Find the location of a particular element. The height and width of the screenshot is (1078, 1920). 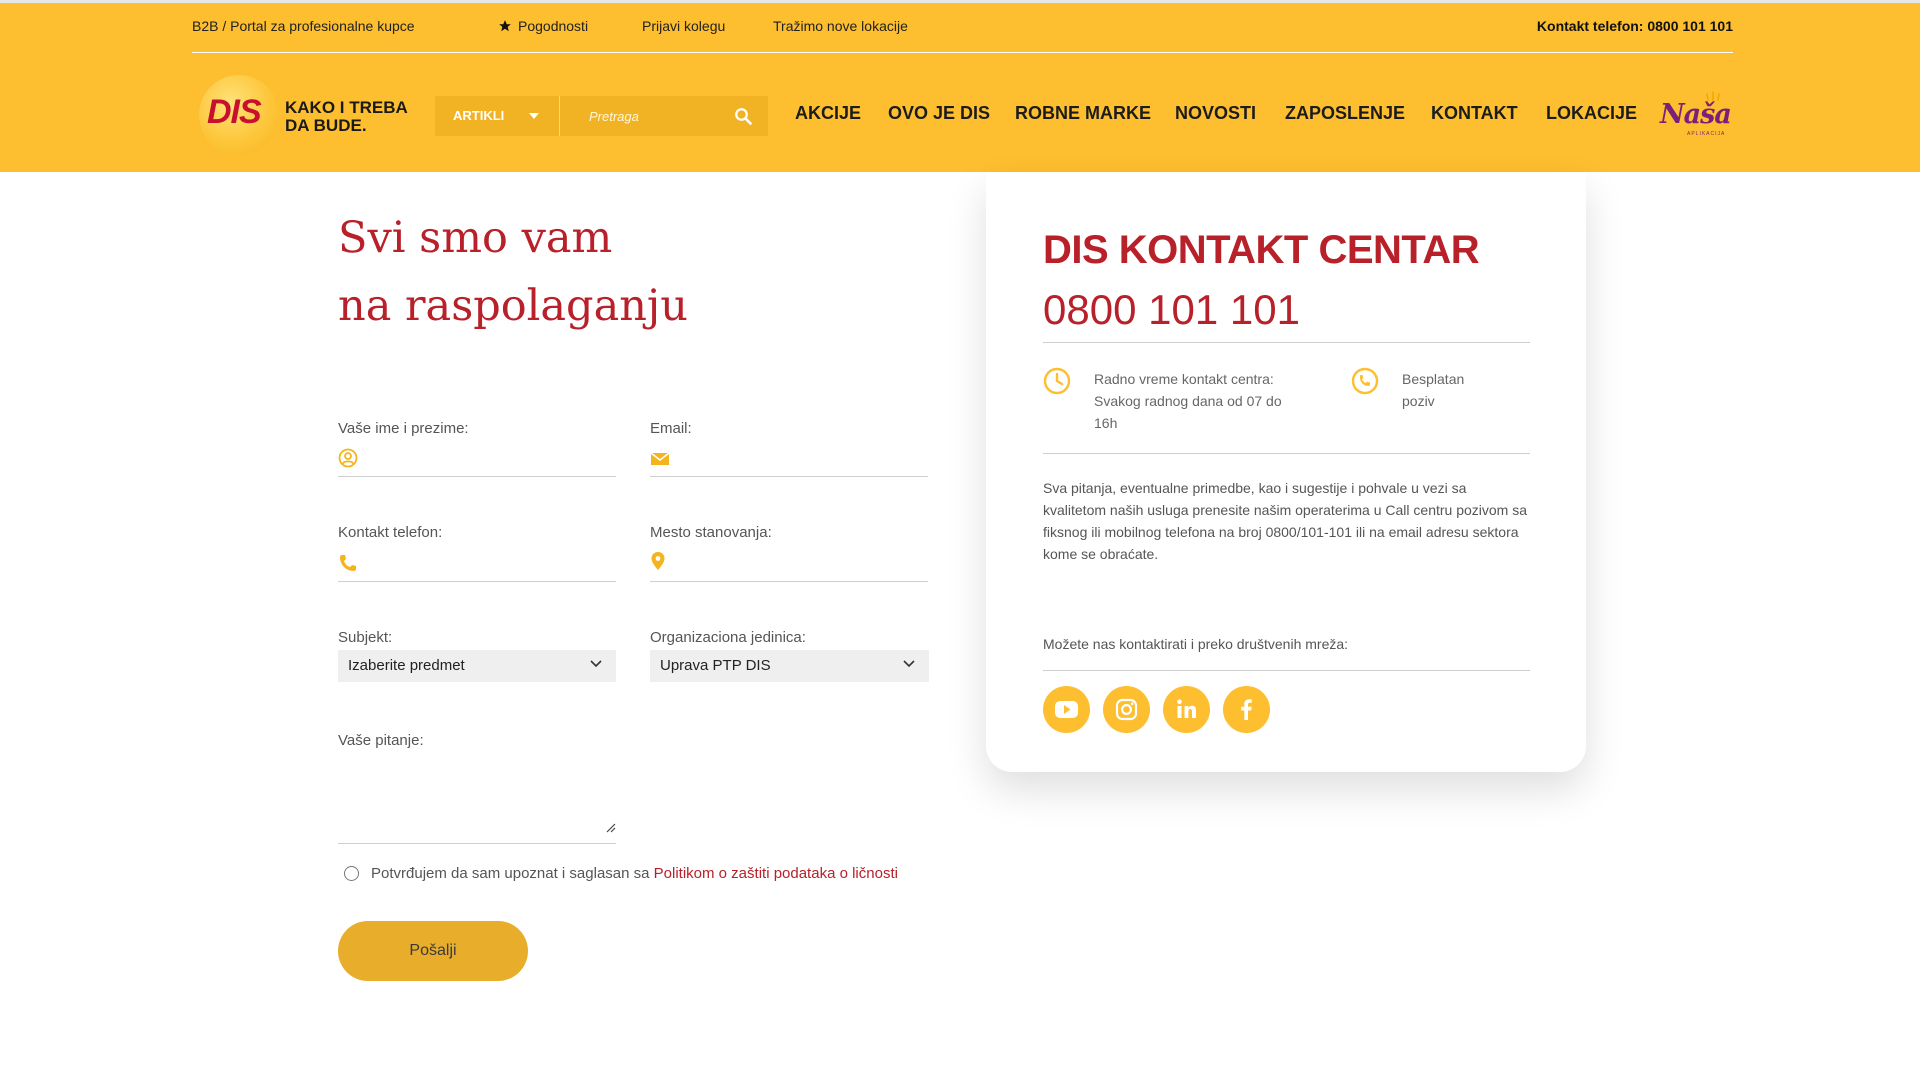

nav-kontakt: KONTAKT is located at coordinates (1474, 115).